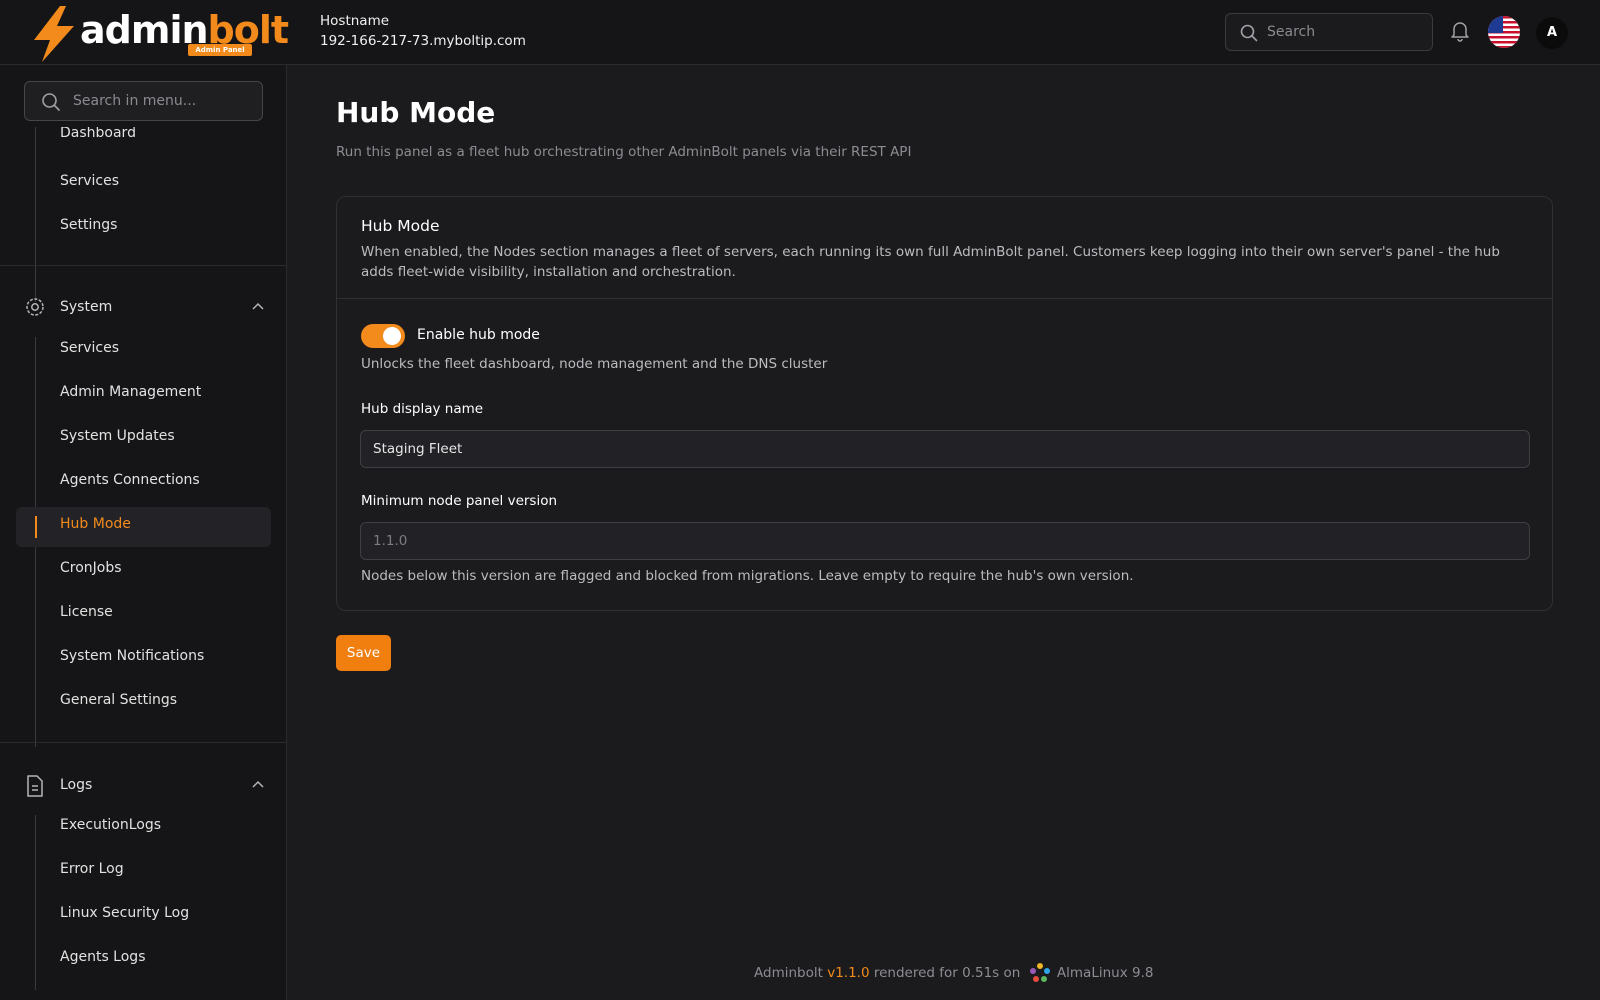 The image size is (1600, 1000). Describe the element at coordinates (110, 825) in the screenshot. I see `sidebar-item-execution-logs: ExecutionLogs` at that location.